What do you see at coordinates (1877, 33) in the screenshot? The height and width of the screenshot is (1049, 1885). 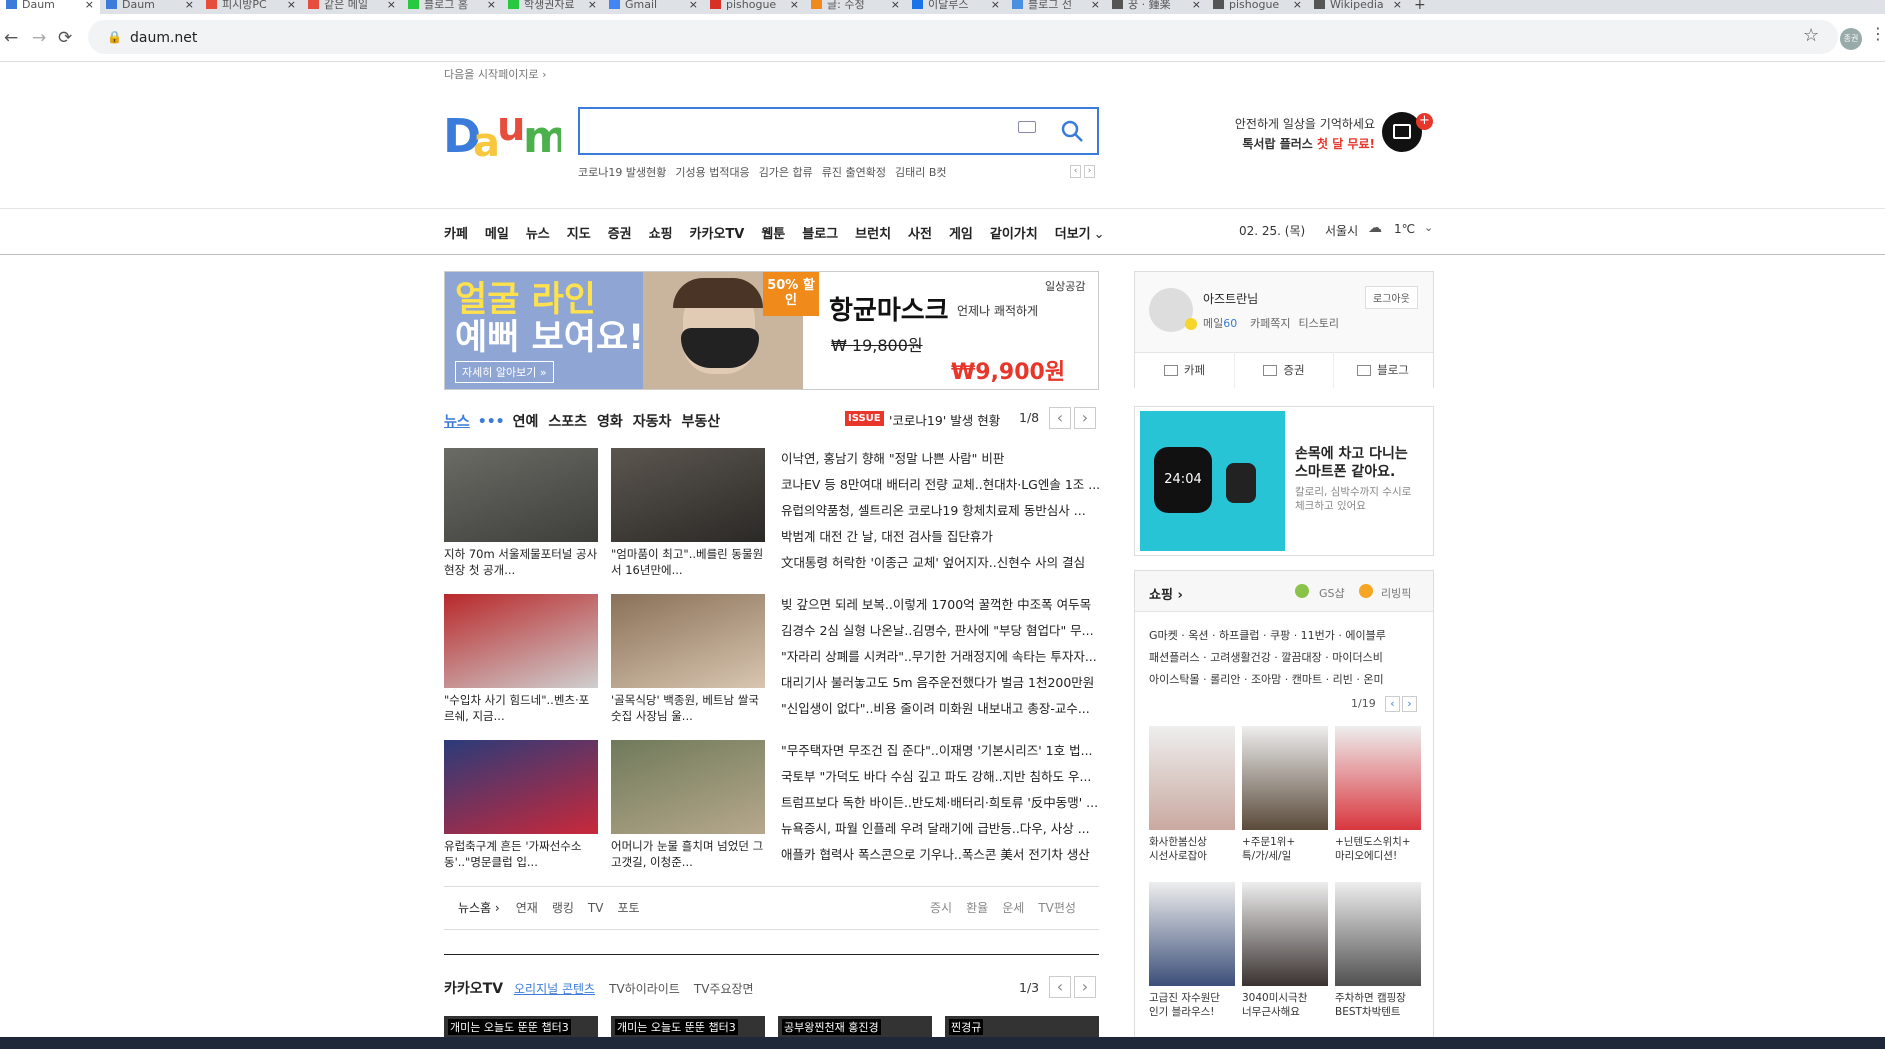 I see `menu-kebab-icon: ⋮` at bounding box center [1877, 33].